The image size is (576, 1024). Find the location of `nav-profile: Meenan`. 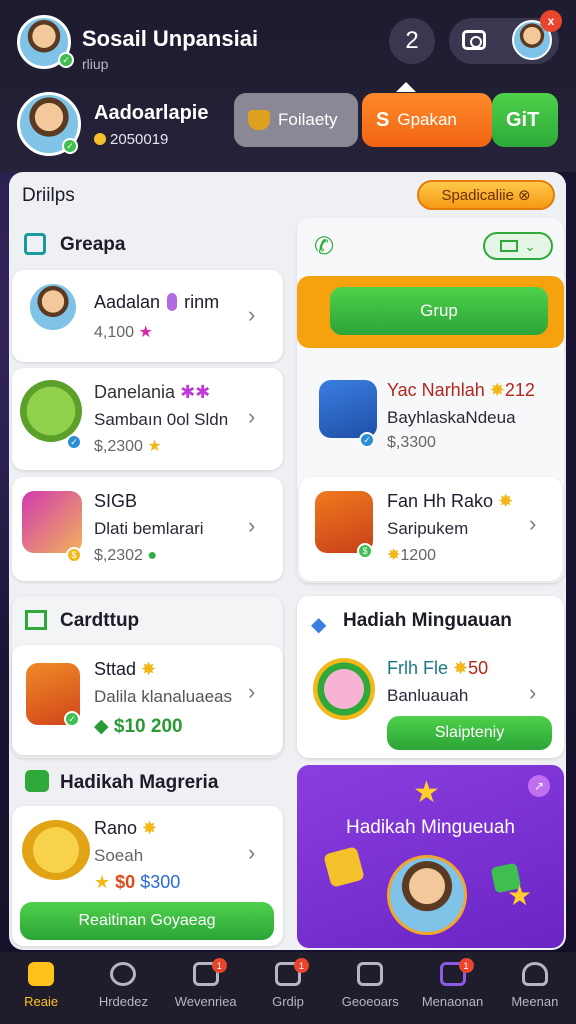

nav-profile: Meenan is located at coordinates (535, 988).